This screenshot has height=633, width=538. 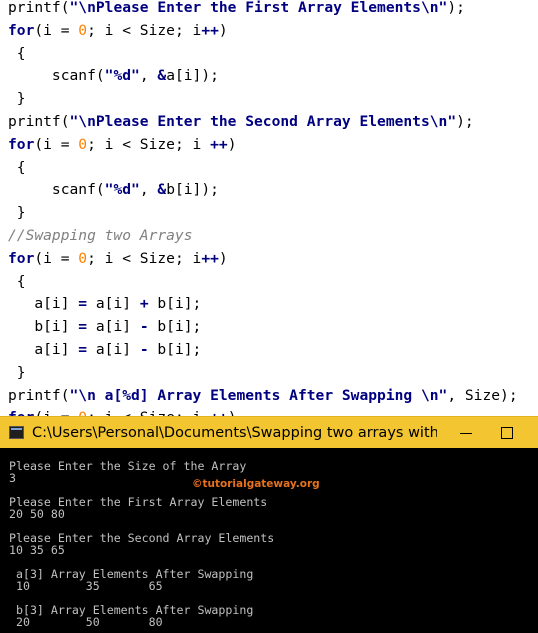 I want to click on watermark: ©tutorialgateway.org, so click(x=256, y=484).